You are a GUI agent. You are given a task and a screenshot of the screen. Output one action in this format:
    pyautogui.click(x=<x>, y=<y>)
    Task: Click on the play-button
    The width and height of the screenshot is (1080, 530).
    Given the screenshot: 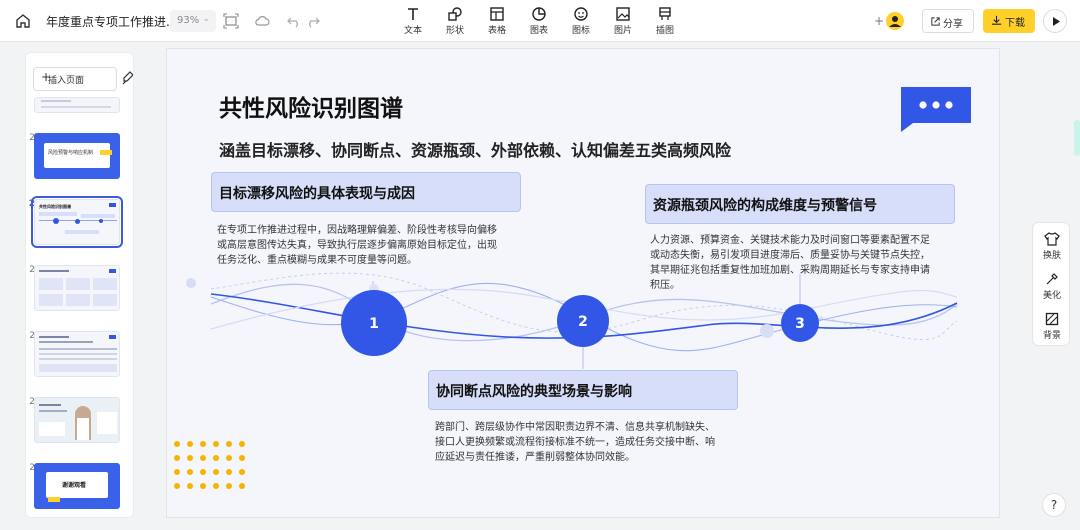 What is the action you would take?
    pyautogui.click(x=1055, y=21)
    